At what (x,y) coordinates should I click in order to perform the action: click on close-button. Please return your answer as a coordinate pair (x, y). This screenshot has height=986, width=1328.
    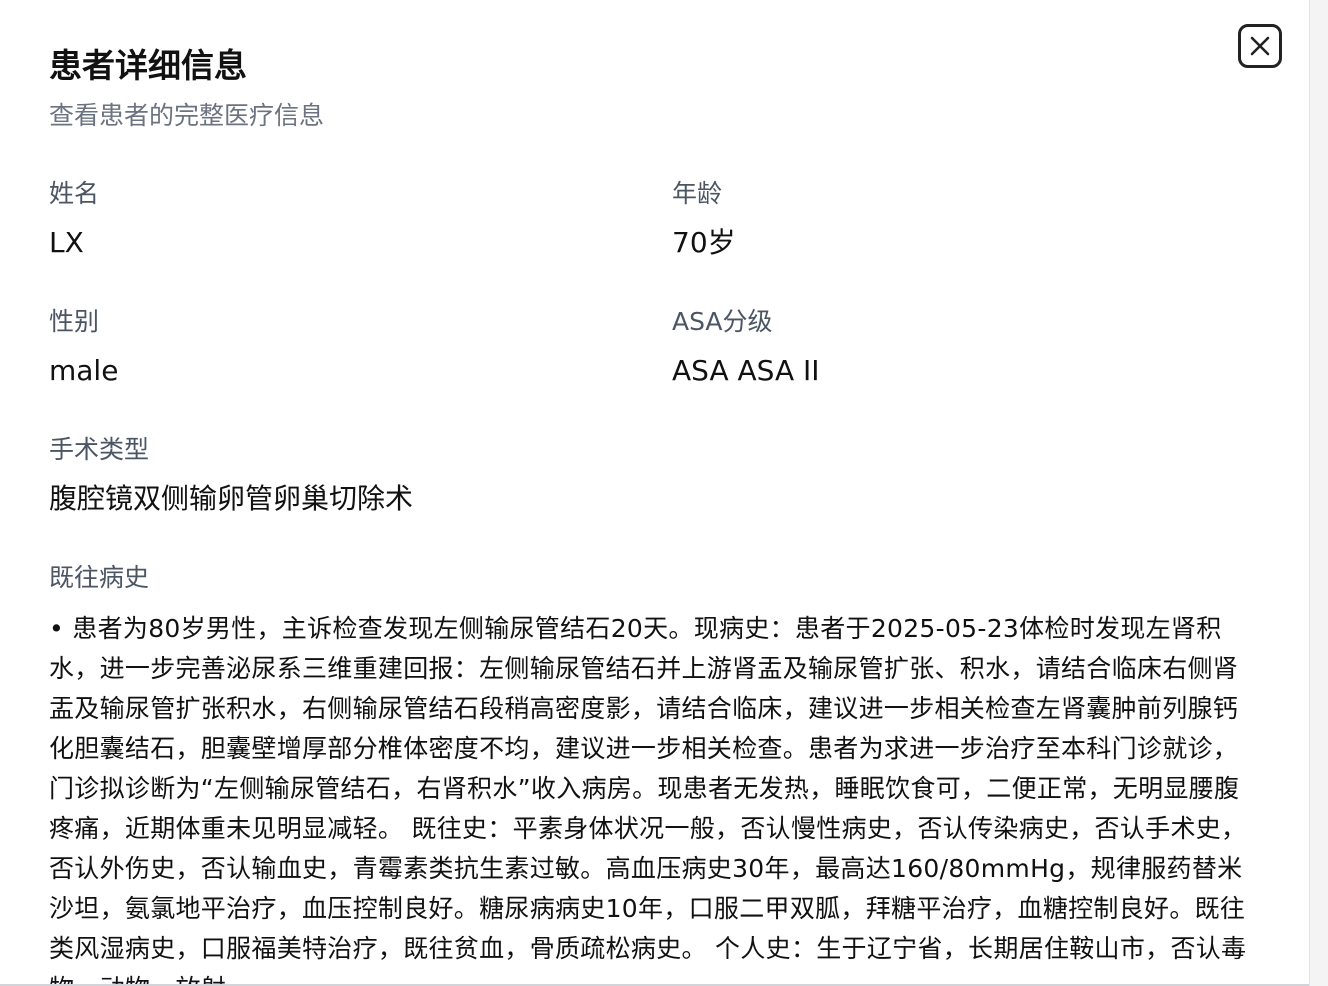
    Looking at the image, I should click on (1260, 46).